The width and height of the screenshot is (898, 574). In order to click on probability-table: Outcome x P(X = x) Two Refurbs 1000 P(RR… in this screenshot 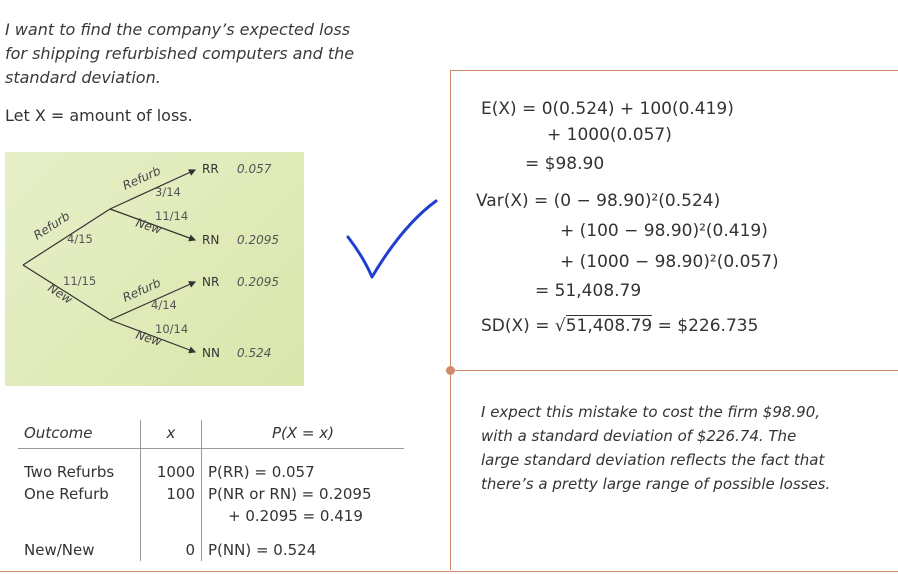, I will do `click(211, 490)`.